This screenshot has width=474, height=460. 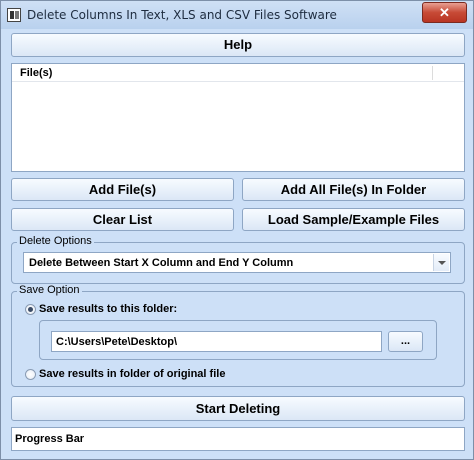 What do you see at coordinates (30, 374) in the screenshot?
I see `save-to-original-radio` at bounding box center [30, 374].